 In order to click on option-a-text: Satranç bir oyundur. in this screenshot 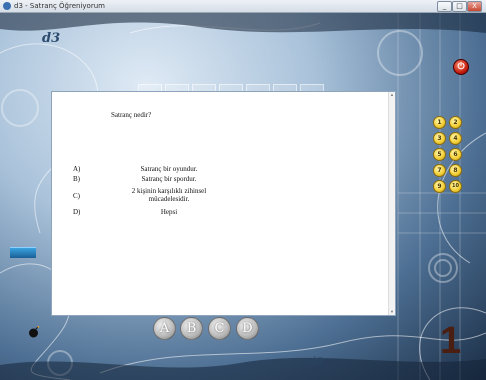, I will do `click(169, 169)`.